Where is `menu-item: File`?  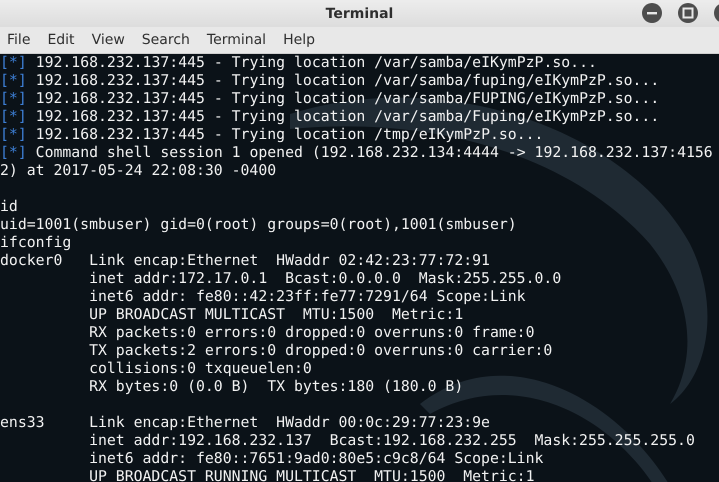 menu-item: File is located at coordinates (18, 40).